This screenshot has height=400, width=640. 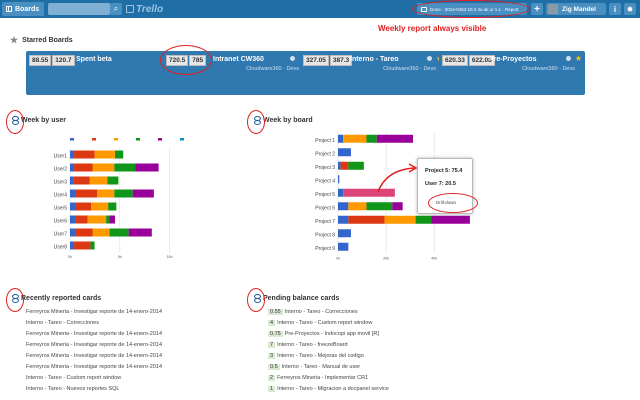 I want to click on add-button: +, so click(x=537, y=9).